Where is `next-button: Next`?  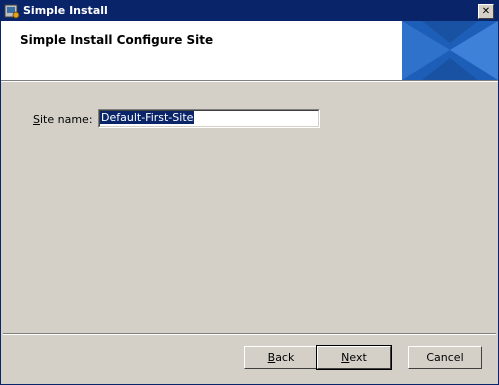 next-button: Next is located at coordinates (354, 357).